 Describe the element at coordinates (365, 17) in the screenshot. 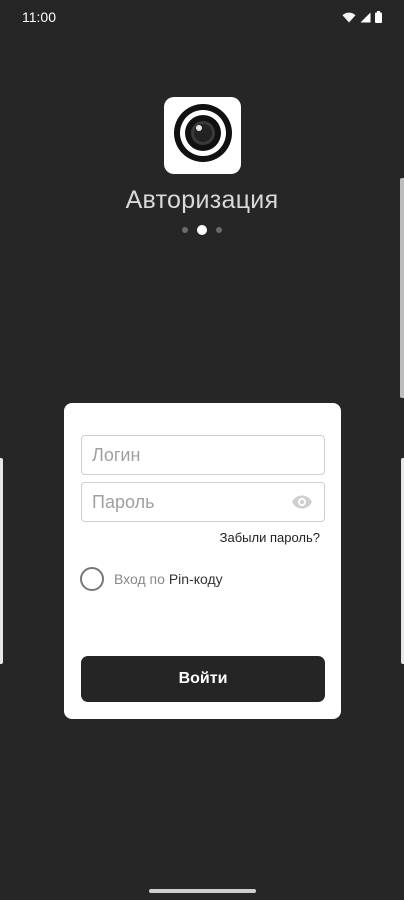

I see `signal-icon` at that location.